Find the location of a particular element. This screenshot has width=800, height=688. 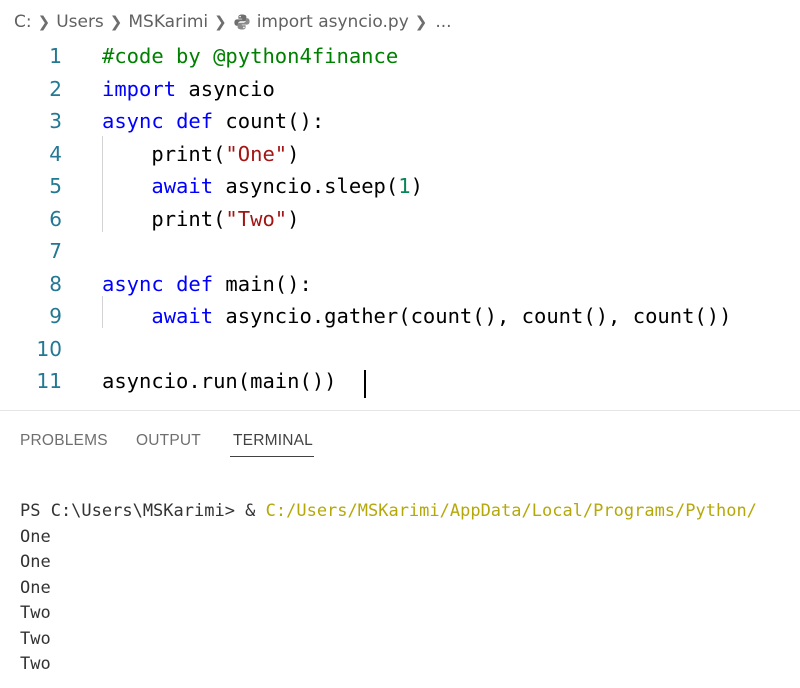

code-token-comment: #code by @python4finance is located at coordinates (250, 56).